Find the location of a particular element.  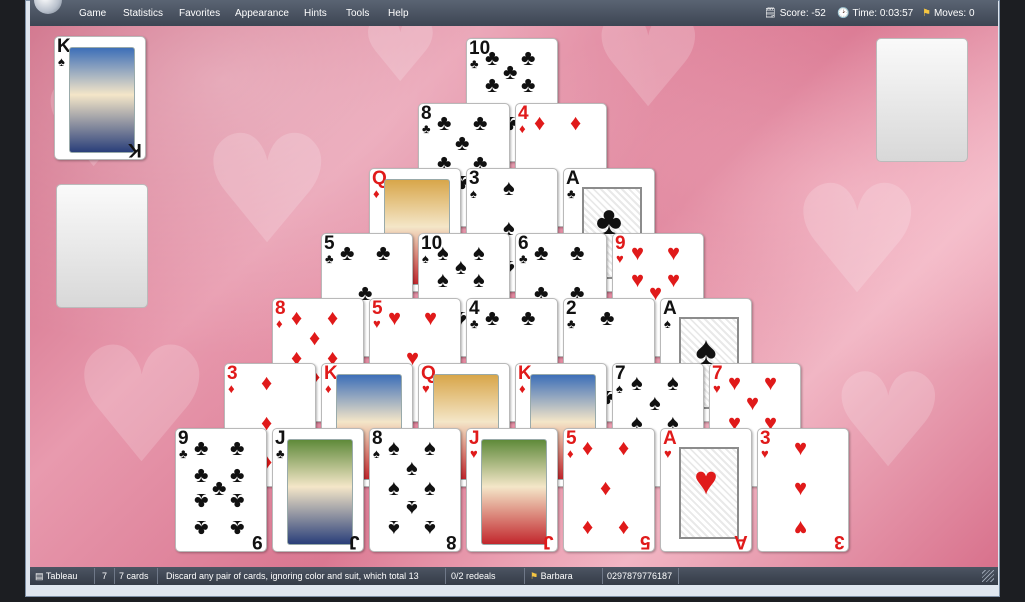

score-icon: 🗒 is located at coordinates (770, 13).